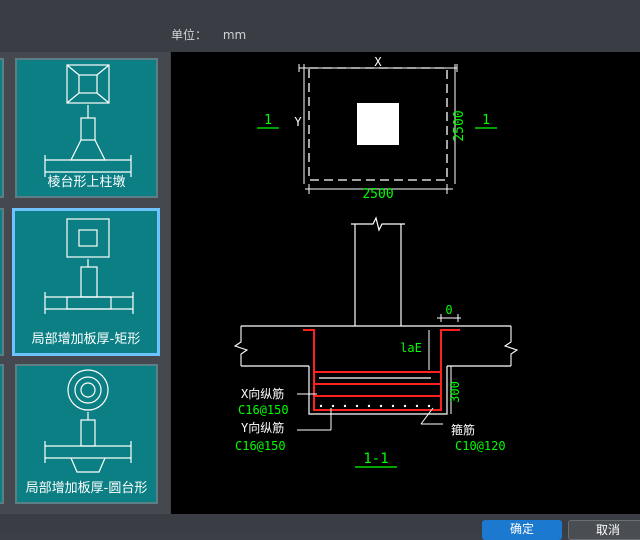 The width and height of the screenshot is (640, 540). Describe the element at coordinates (604, 530) in the screenshot. I see `cancel-button: 取消` at that location.